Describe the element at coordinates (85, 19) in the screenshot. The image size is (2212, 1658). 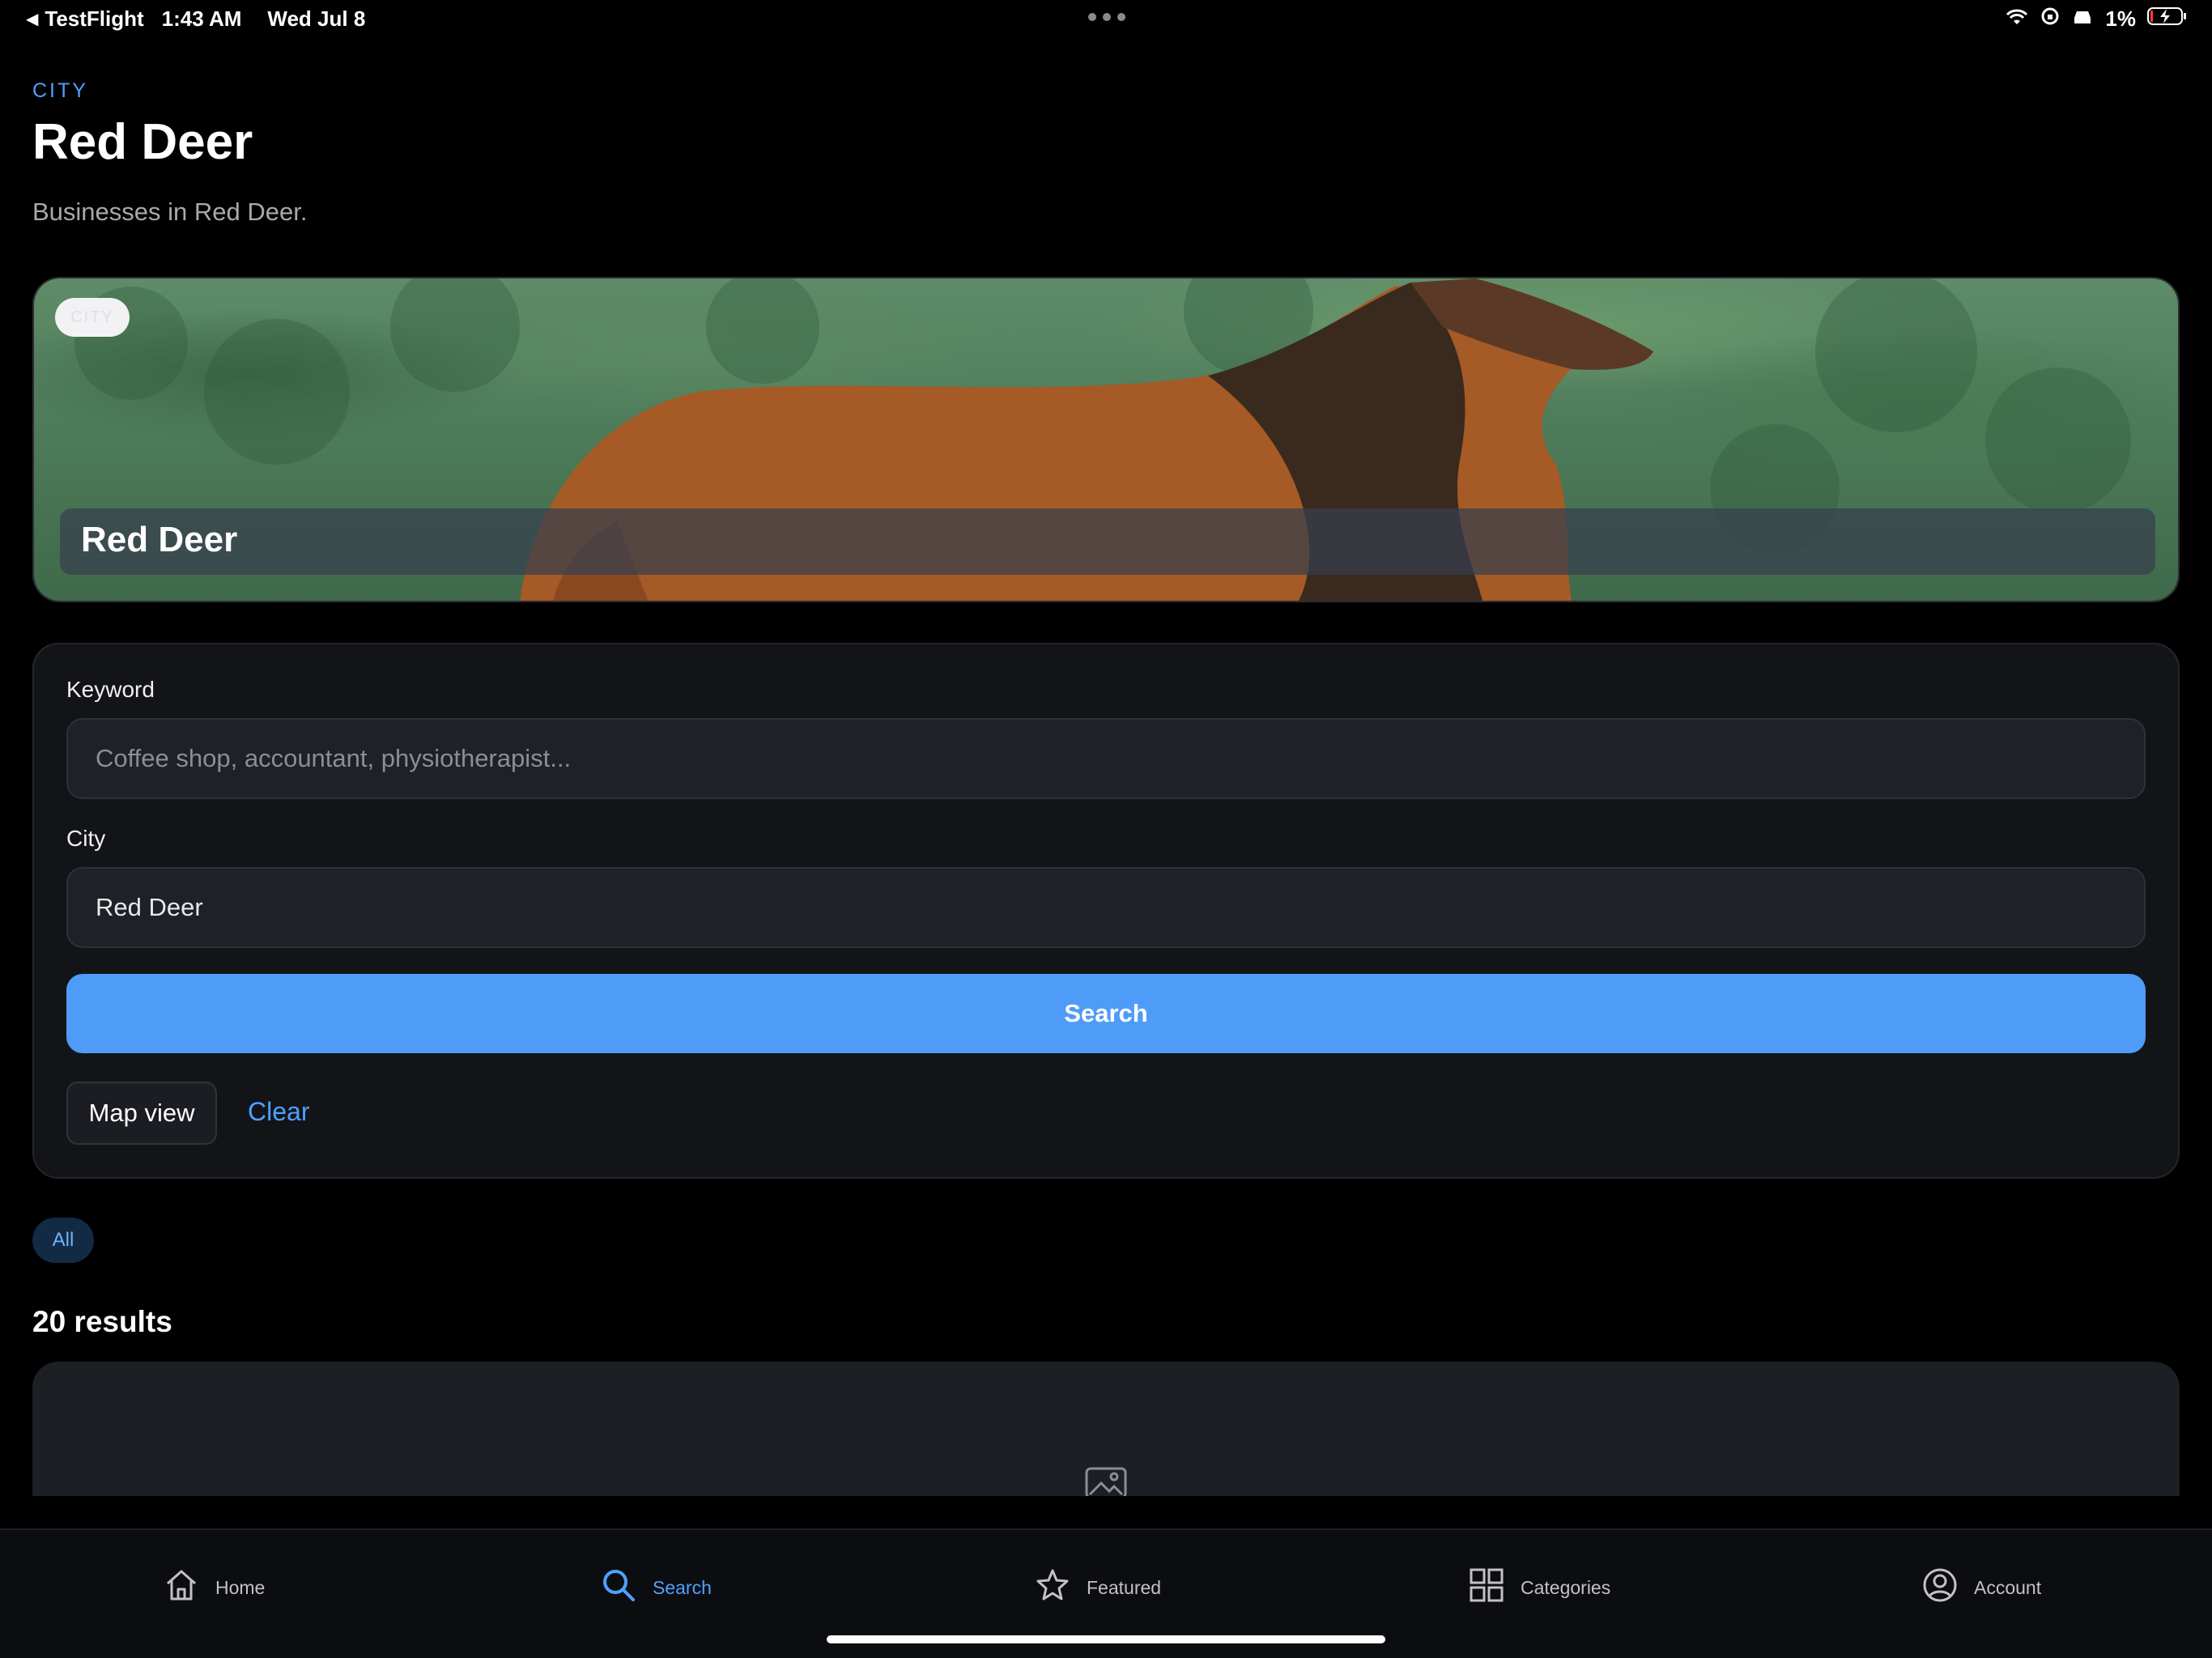
I see `back-to-app-link: ◀ TestFlight` at that location.